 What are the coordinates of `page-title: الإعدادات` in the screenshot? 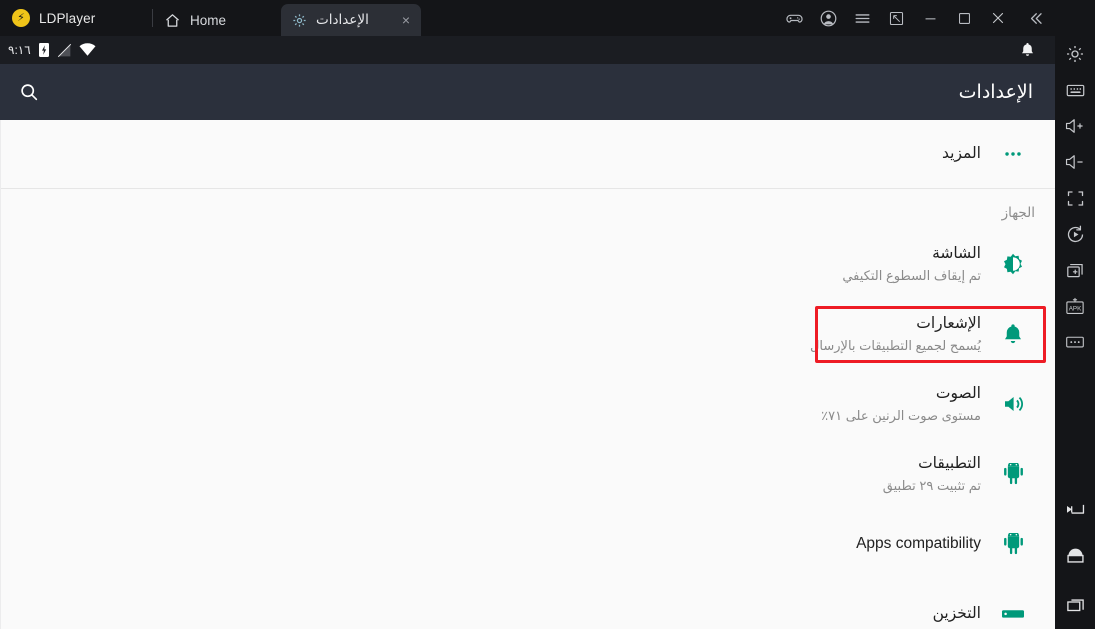 It's located at (995, 92).